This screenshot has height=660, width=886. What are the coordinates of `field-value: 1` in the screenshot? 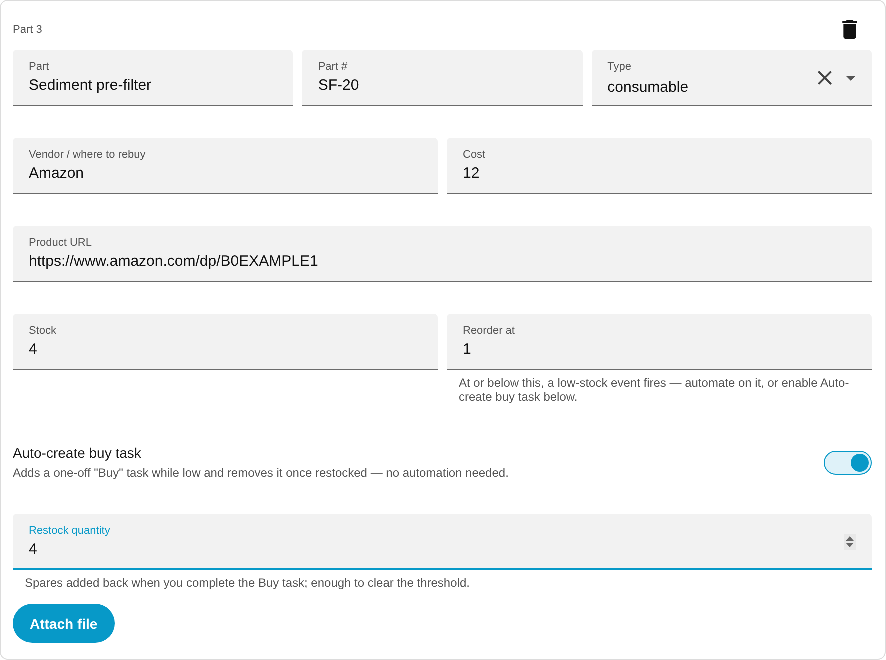 It's located at (467, 350).